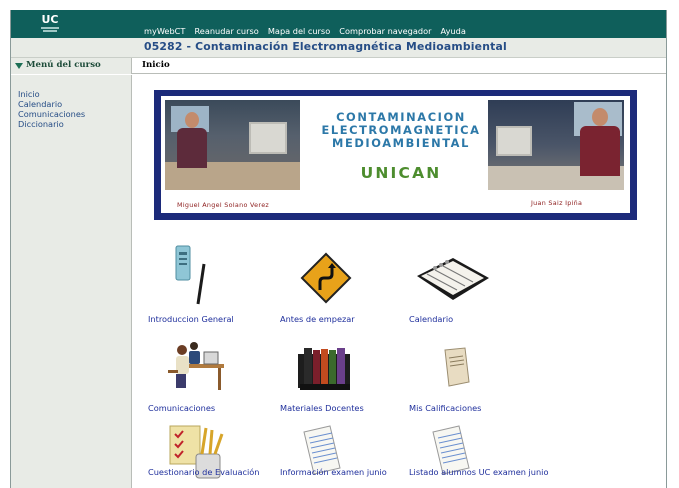 The height and width of the screenshot is (488, 679). I want to click on nav-check-browser: Comprobar navegador, so click(385, 31).